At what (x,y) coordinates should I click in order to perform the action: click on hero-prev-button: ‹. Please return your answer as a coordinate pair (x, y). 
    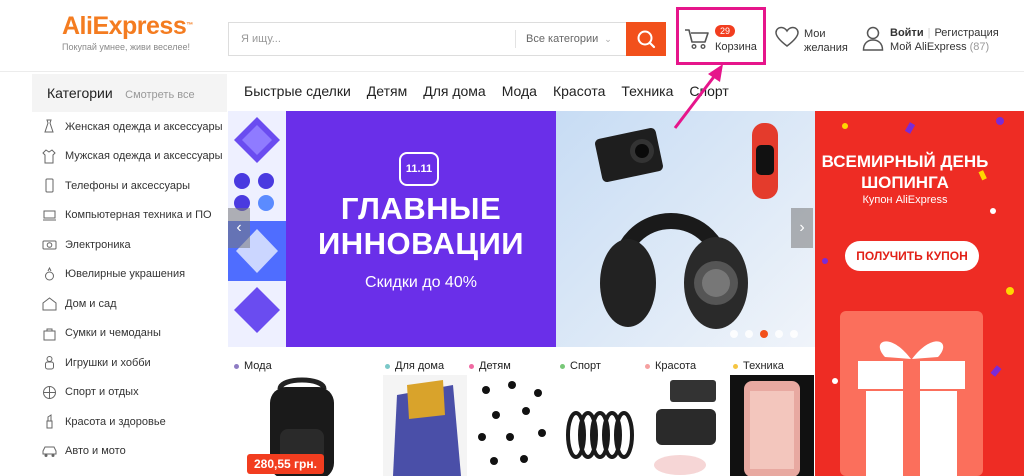
    Looking at the image, I should click on (239, 228).